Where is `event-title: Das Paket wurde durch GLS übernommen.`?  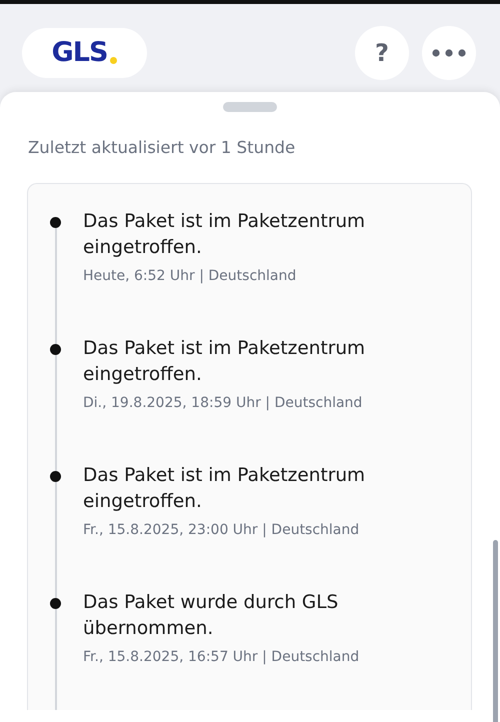 event-title: Das Paket wurde durch GLS übernommen. is located at coordinates (211, 616).